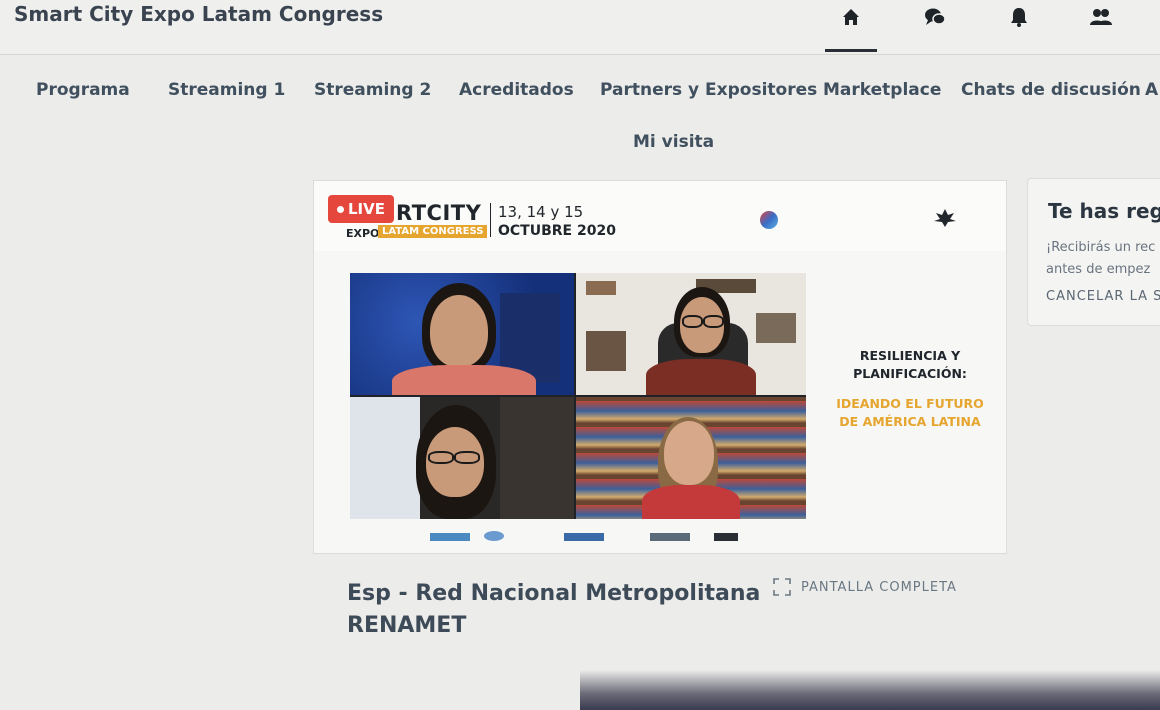 This screenshot has height=710, width=1160. I want to click on brand-expo: EXPO, so click(363, 233).